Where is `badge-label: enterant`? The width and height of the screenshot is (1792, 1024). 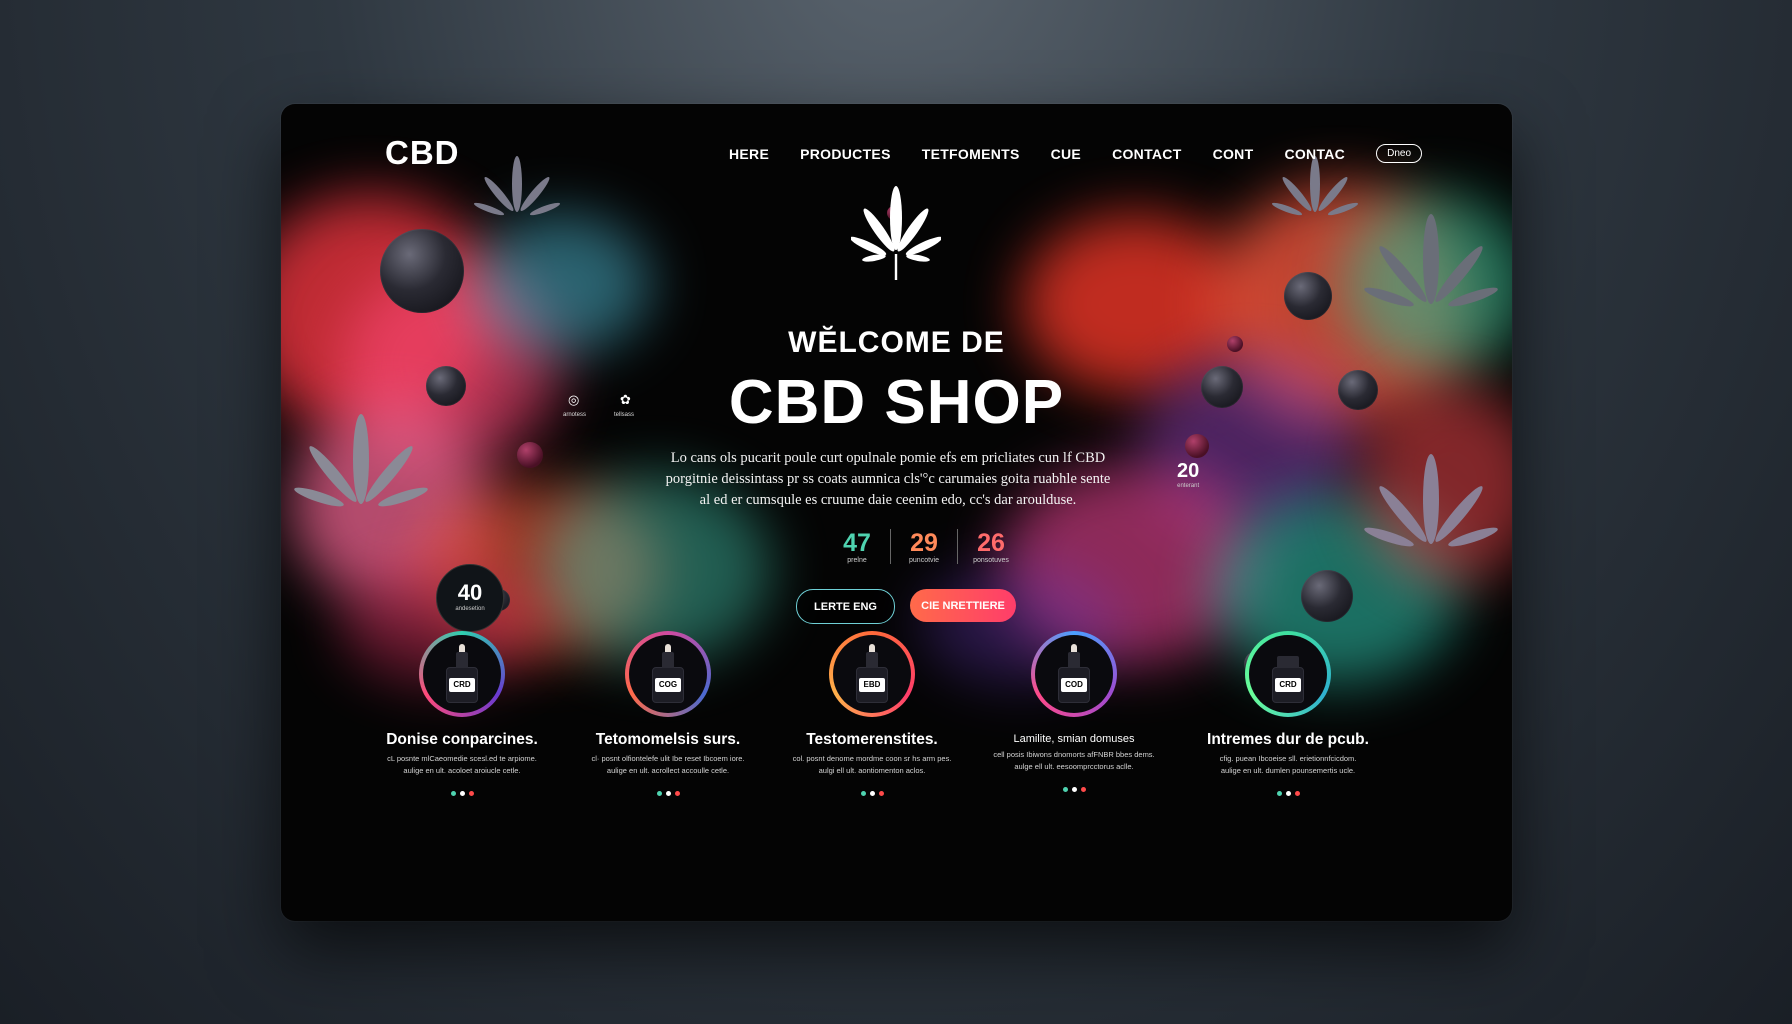
badge-label: enterant is located at coordinates (1188, 486).